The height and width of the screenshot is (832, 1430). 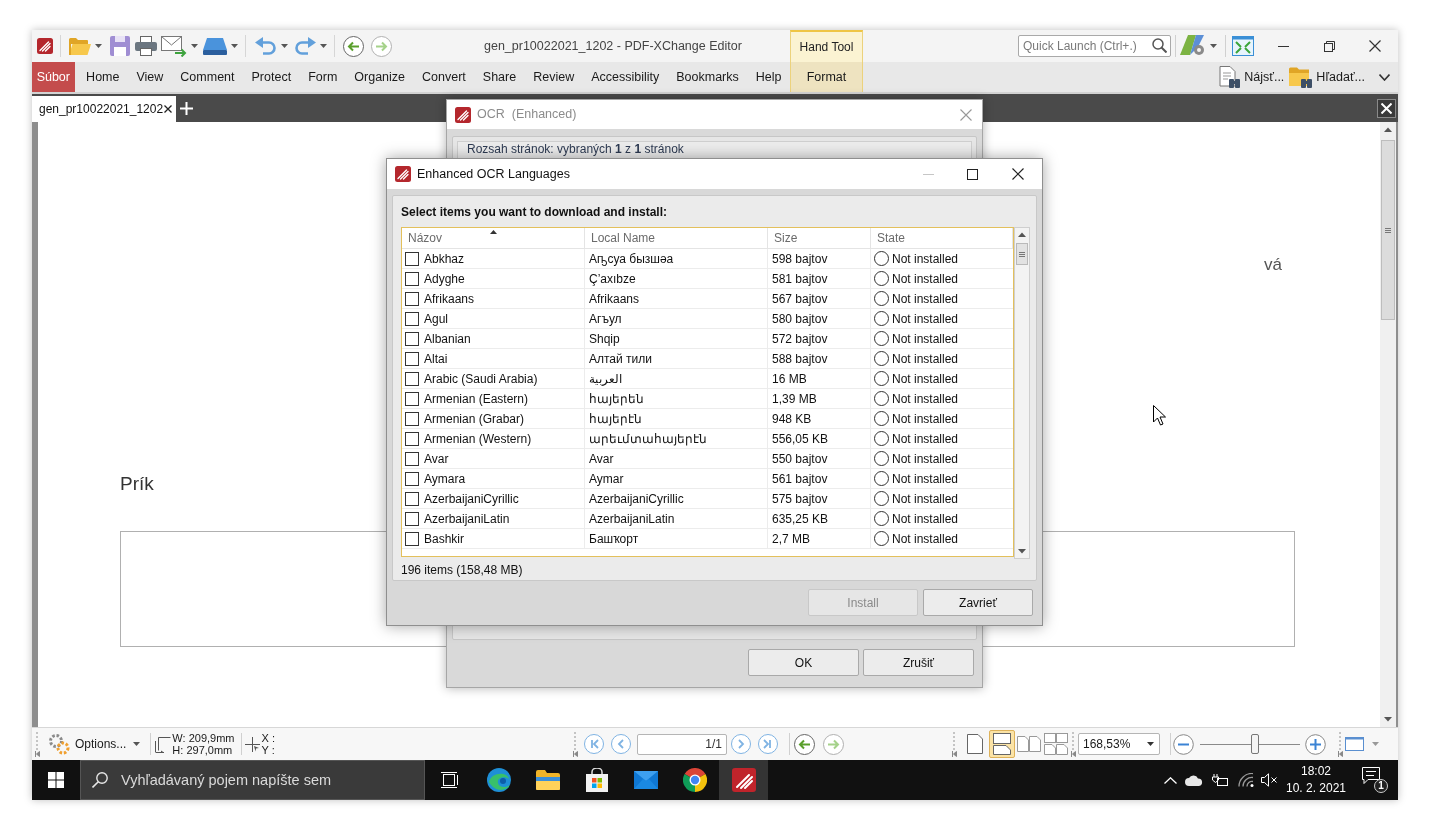 What do you see at coordinates (207, 77) in the screenshot?
I see `ribbon-tab: Comment` at bounding box center [207, 77].